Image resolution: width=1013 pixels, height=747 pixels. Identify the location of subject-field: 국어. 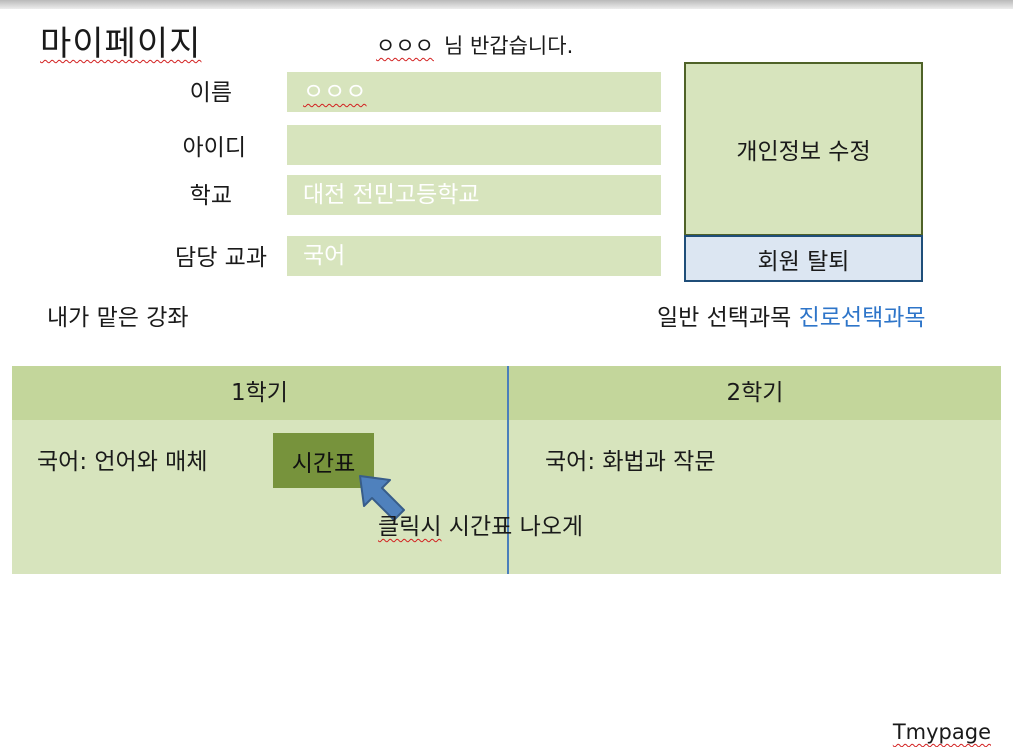
(474, 256).